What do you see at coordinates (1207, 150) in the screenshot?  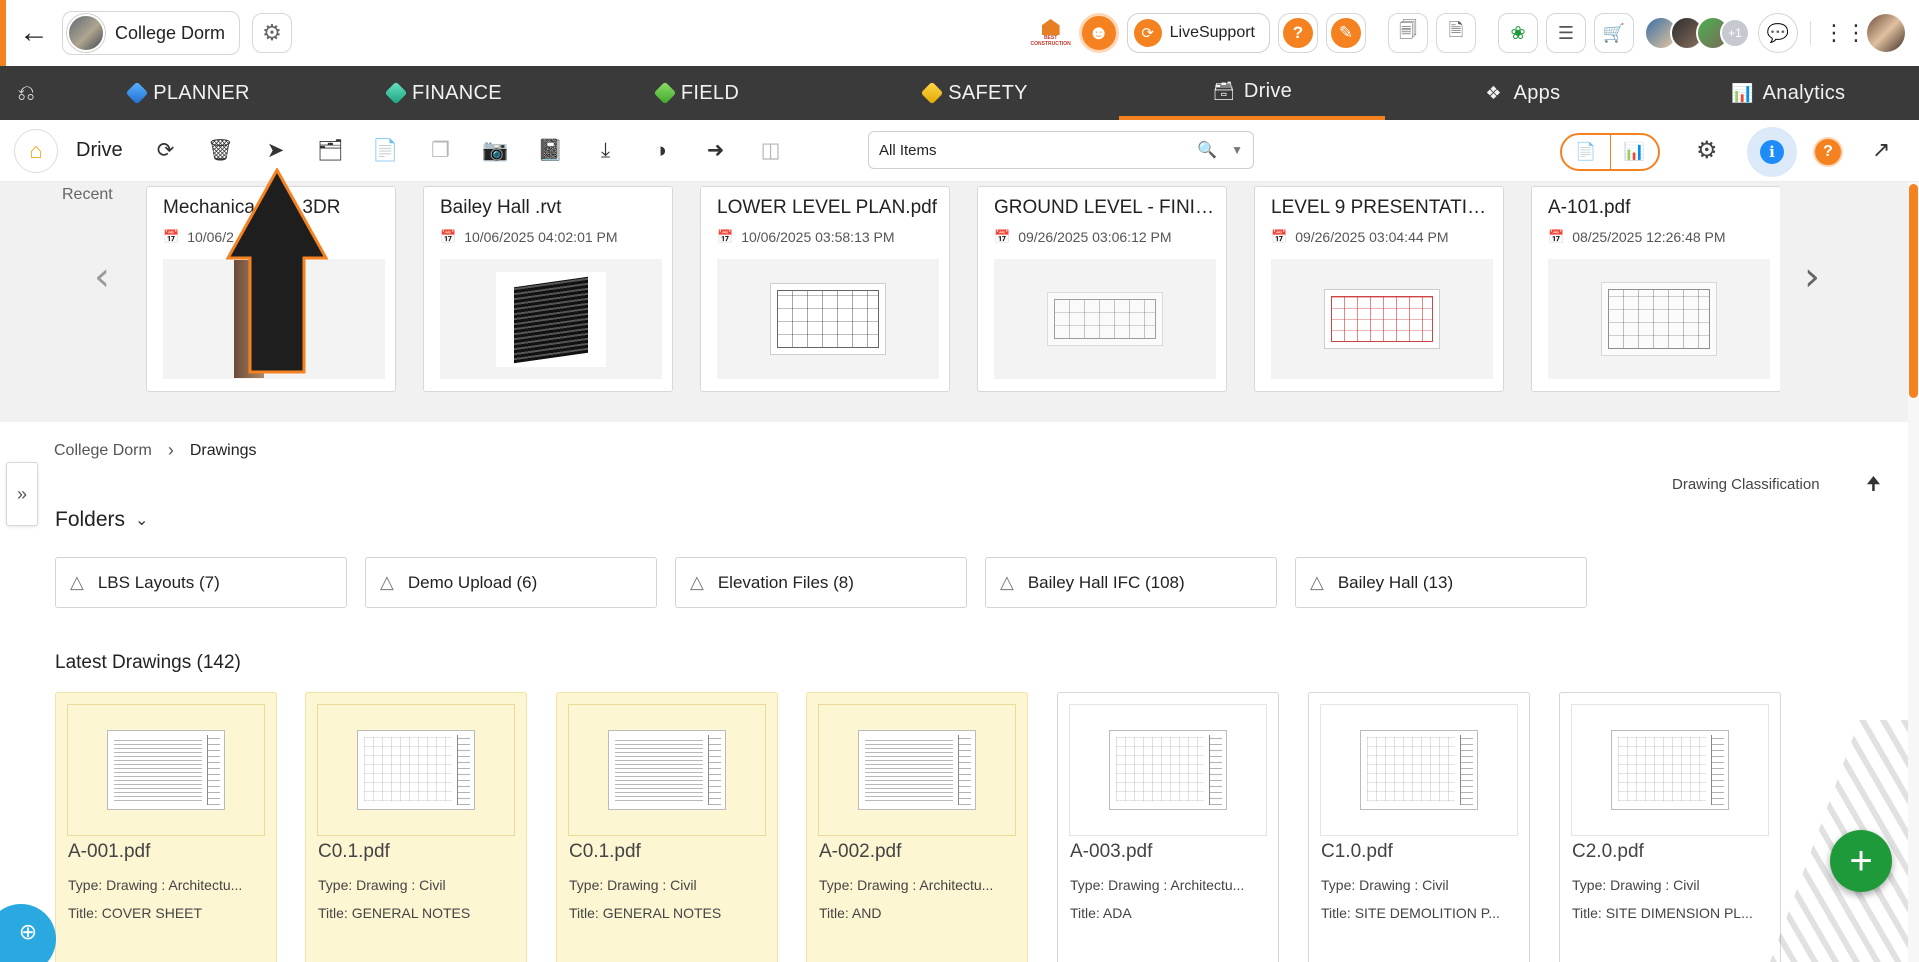 I see `search-icon: 🔍` at bounding box center [1207, 150].